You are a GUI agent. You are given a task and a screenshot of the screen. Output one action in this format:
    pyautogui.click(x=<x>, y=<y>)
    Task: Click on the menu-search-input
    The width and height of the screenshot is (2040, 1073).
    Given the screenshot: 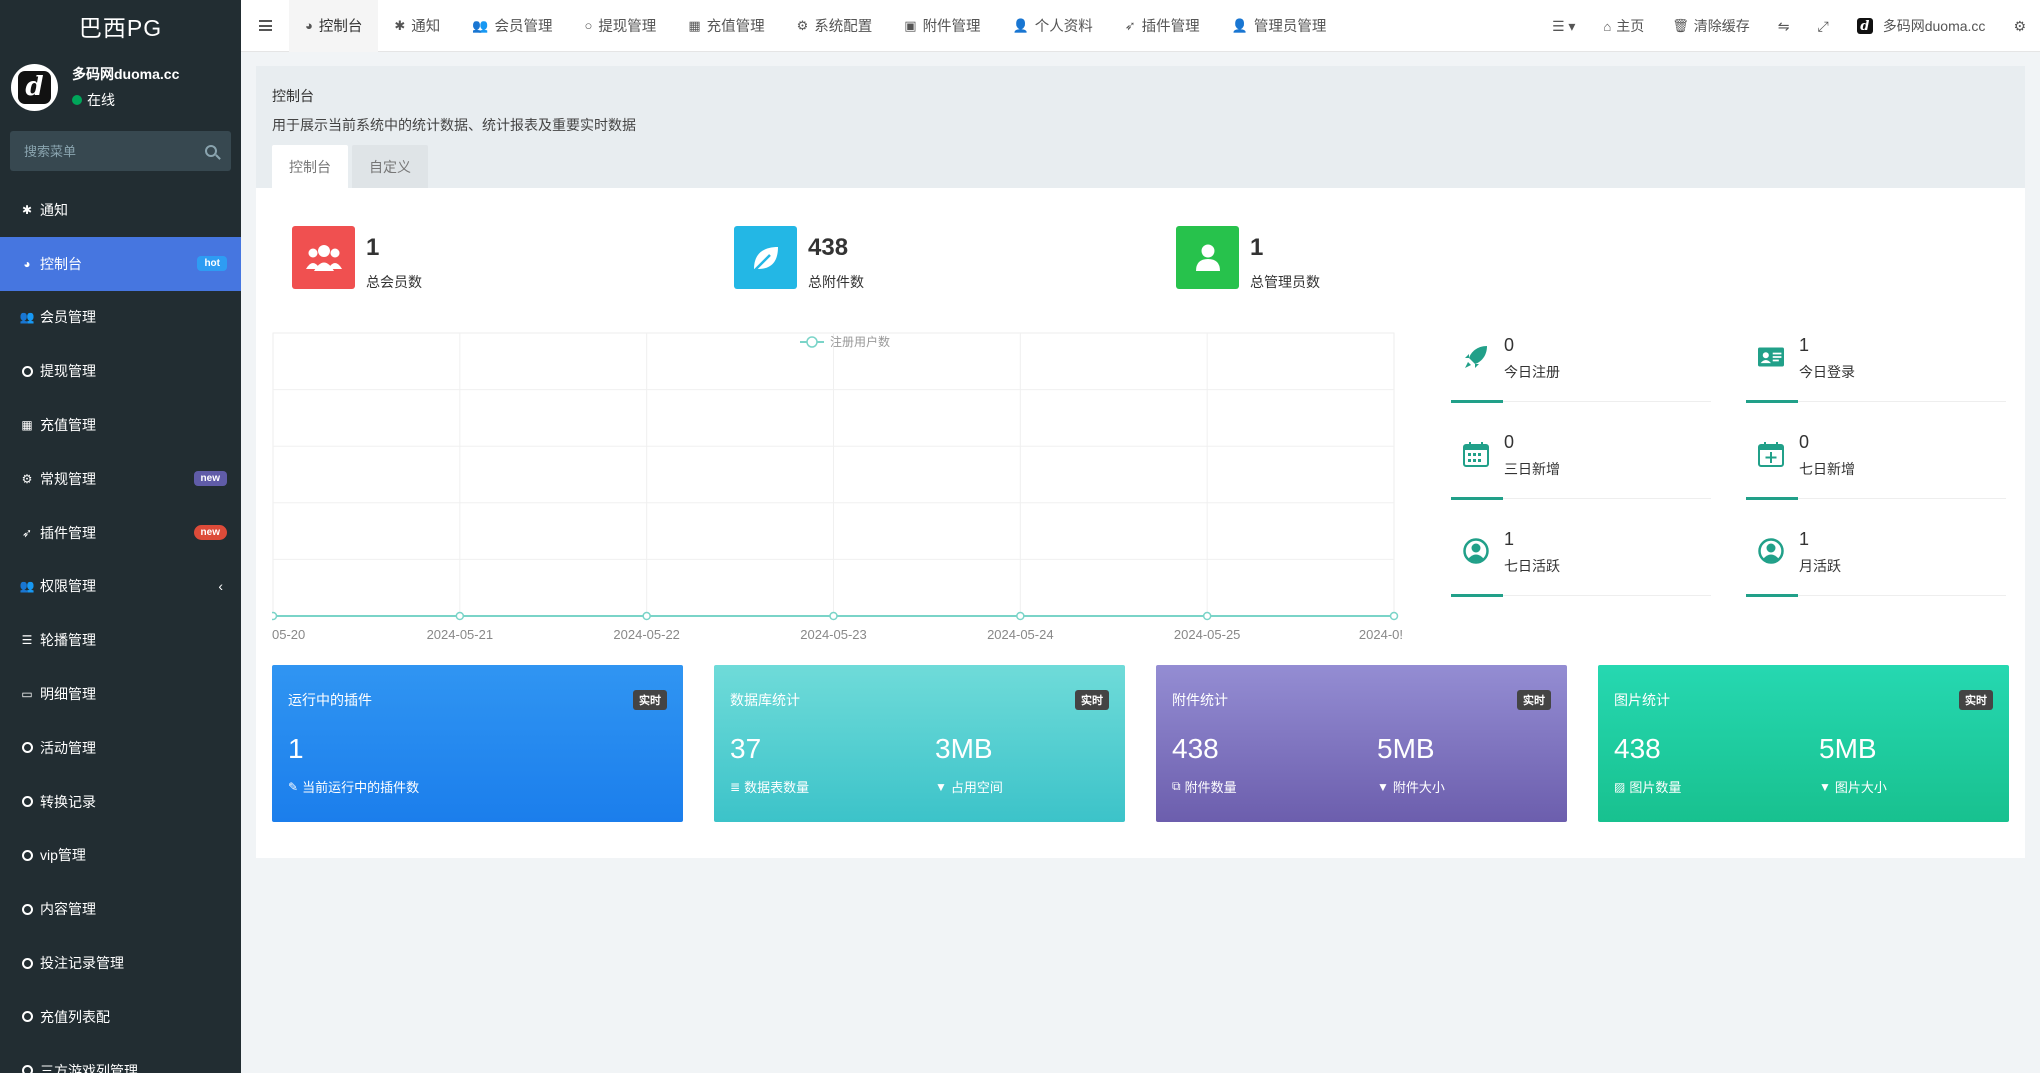 What is the action you would take?
    pyautogui.click(x=114, y=151)
    